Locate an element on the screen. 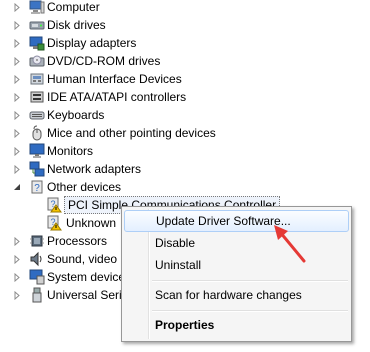 This screenshot has width=370, height=352. tree-item-network-adapters: Network adapters is located at coordinates (185, 169).